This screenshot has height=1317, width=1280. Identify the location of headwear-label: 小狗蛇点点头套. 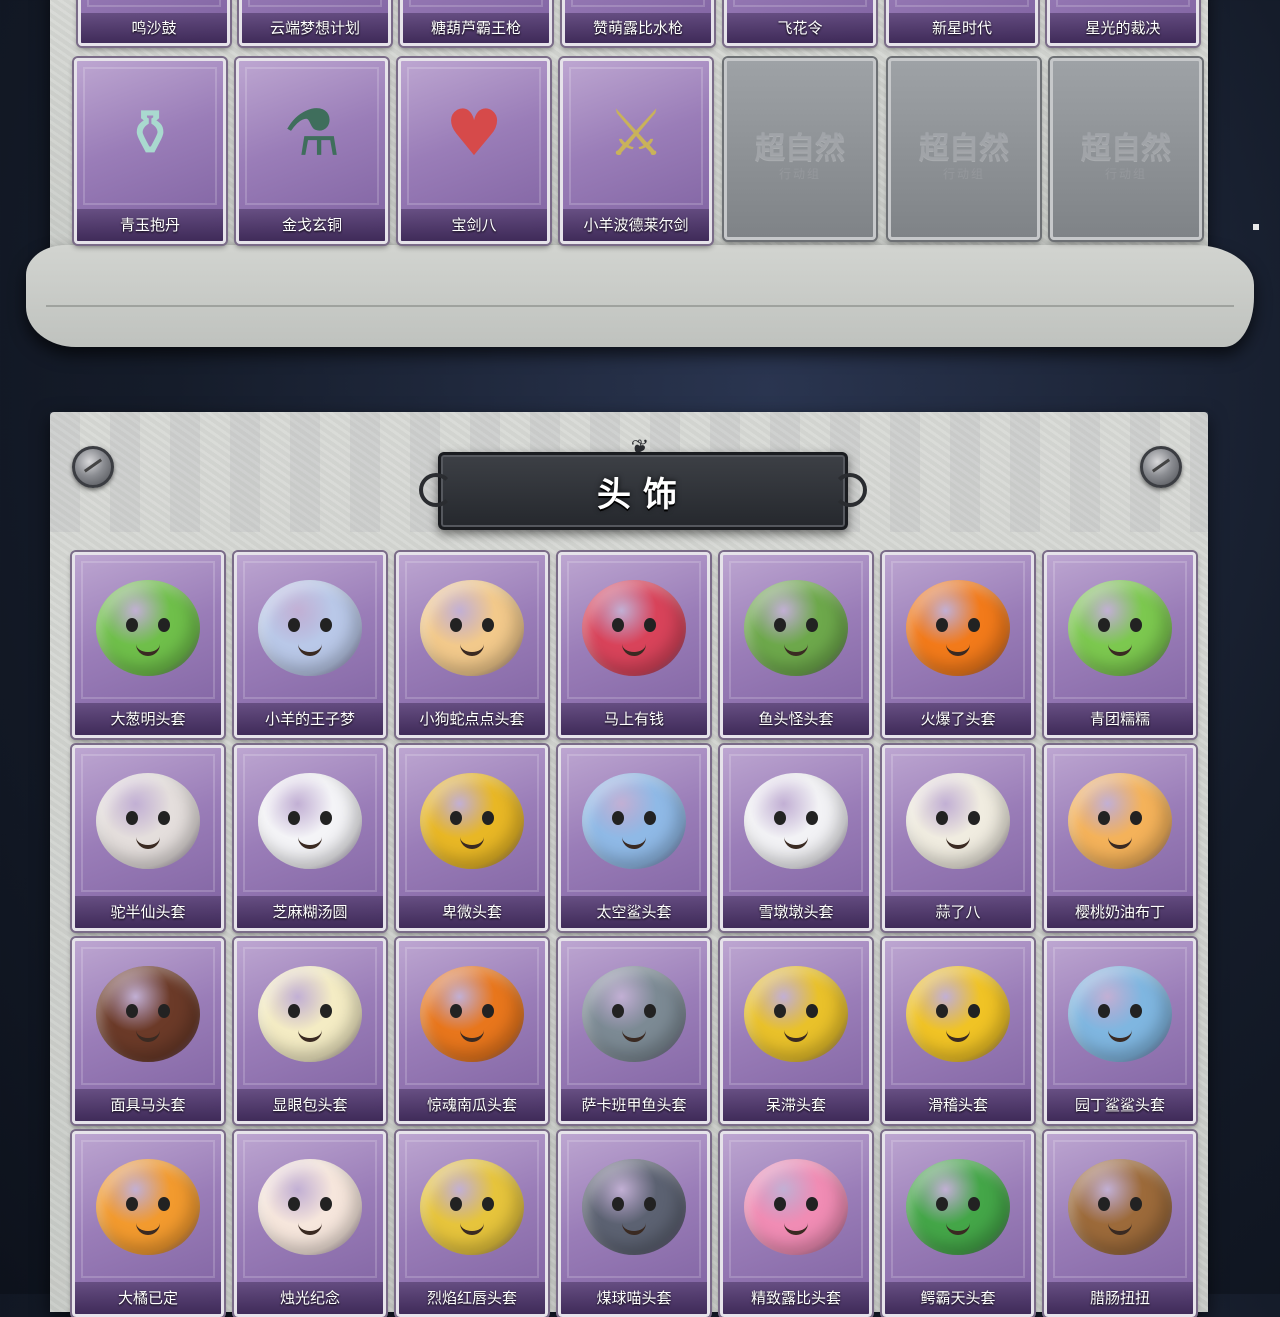
(472, 719).